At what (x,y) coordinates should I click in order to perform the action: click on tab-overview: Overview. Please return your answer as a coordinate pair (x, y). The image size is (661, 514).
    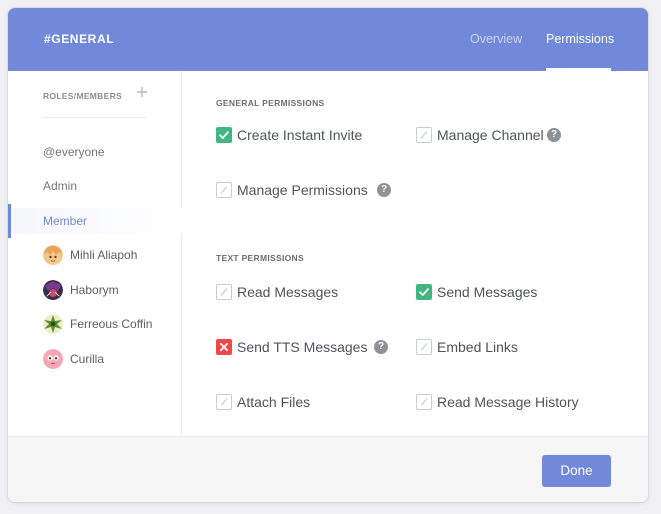
    Looking at the image, I should click on (496, 39).